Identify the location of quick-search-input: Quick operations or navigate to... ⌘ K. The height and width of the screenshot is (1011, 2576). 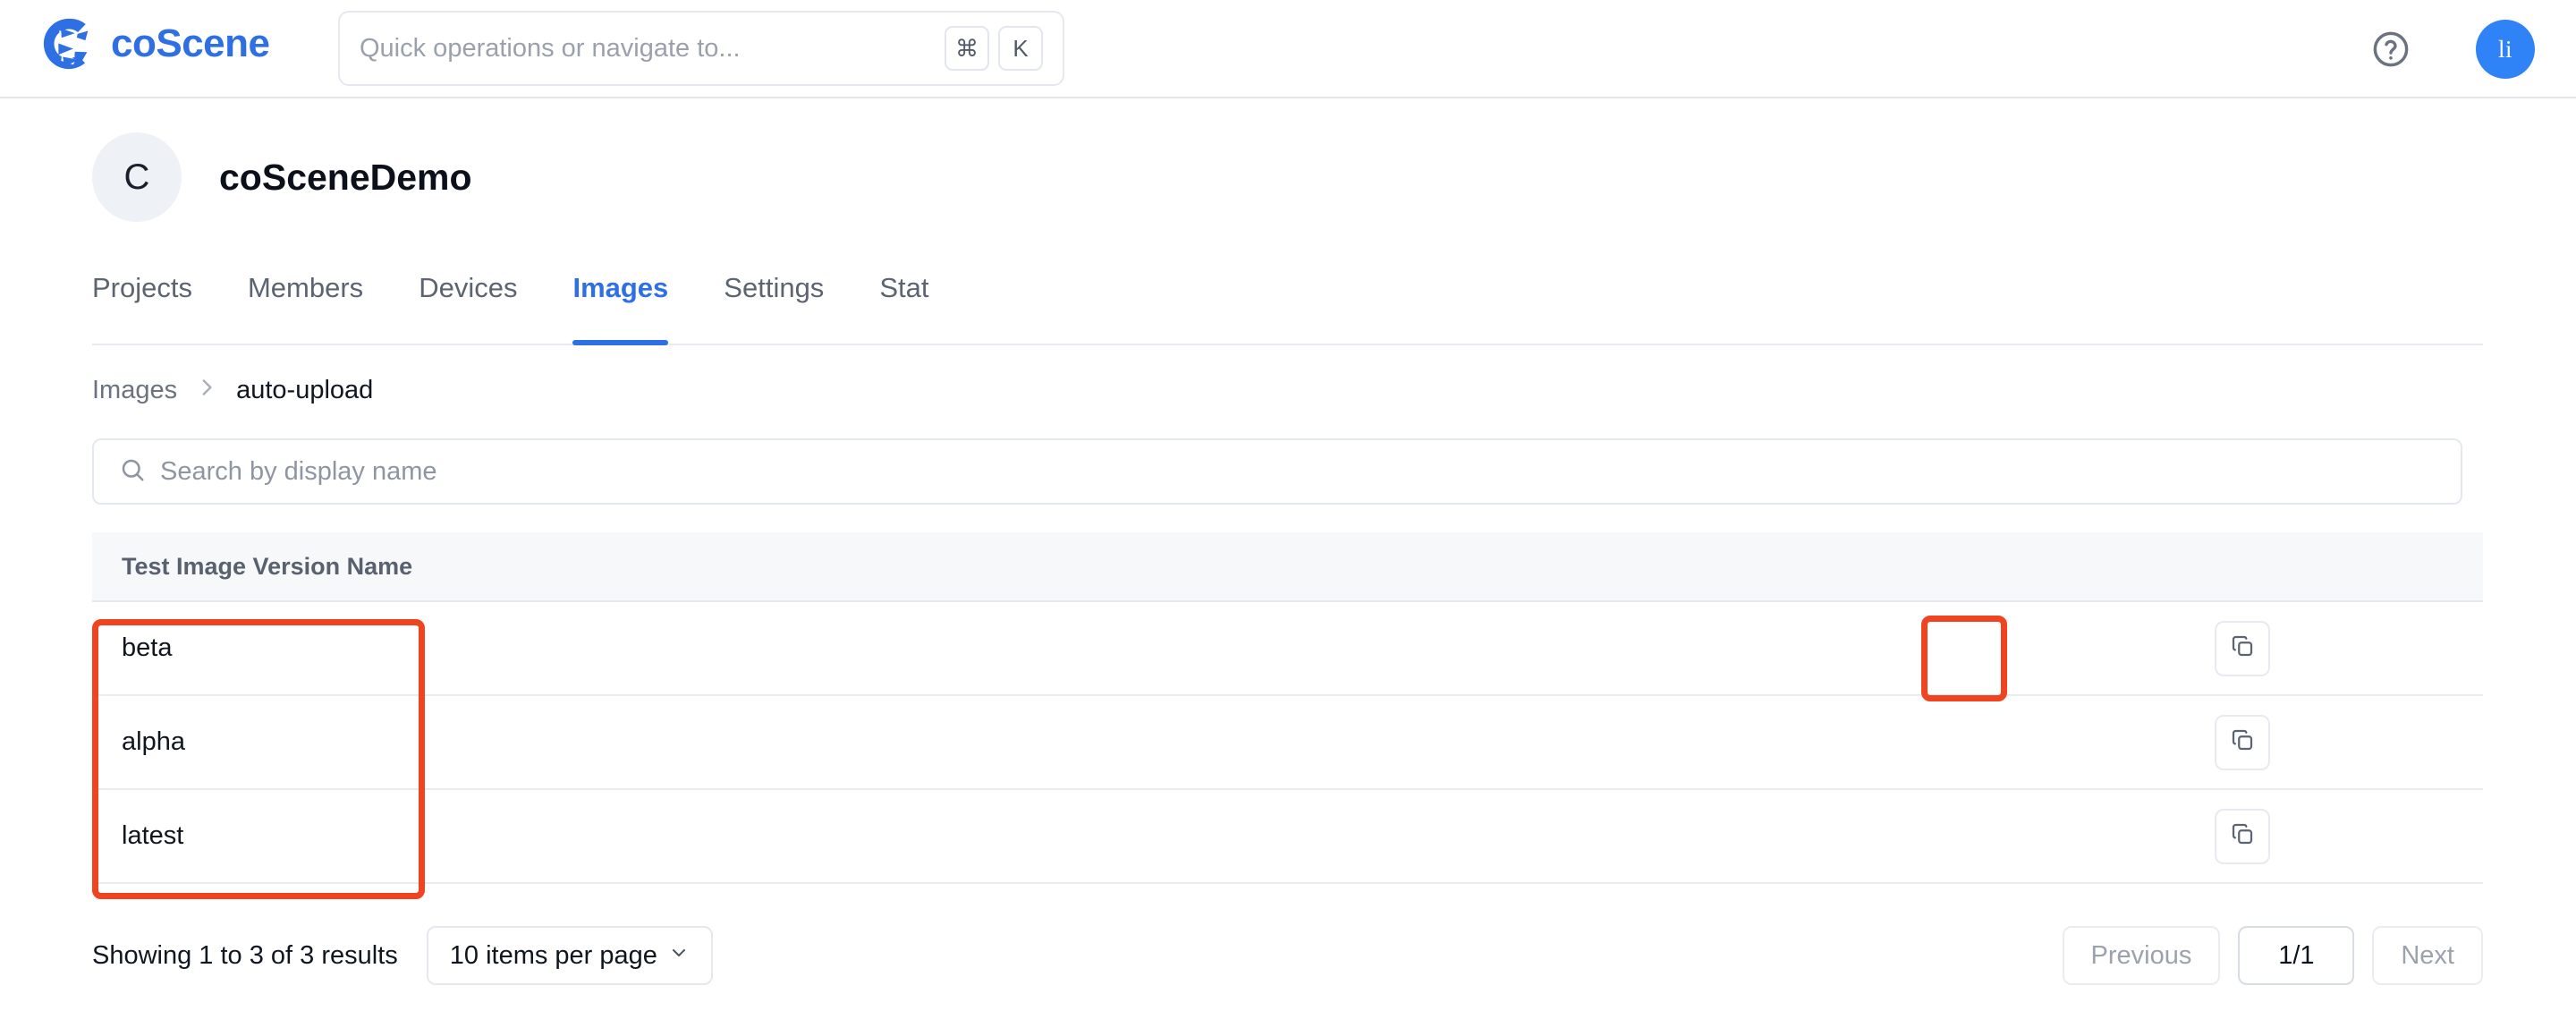
(701, 49).